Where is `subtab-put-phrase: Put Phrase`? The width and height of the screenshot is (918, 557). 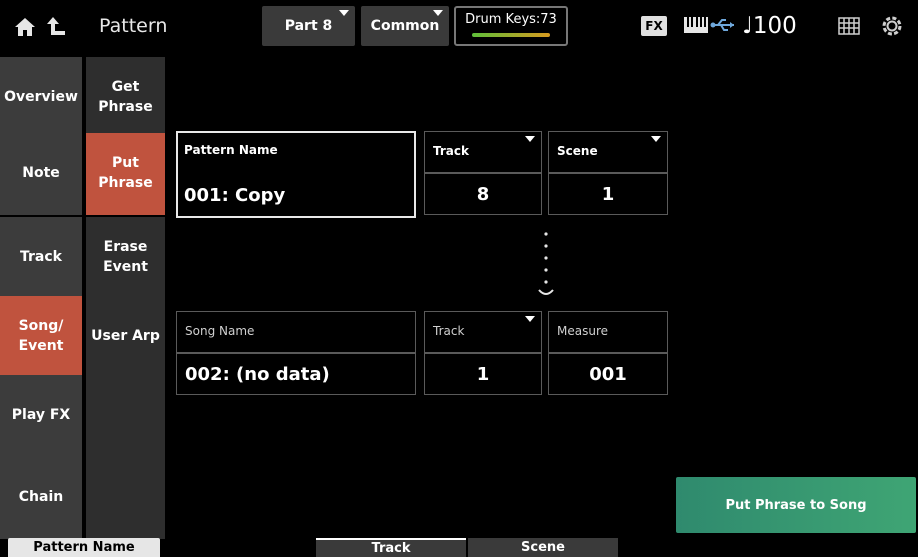 subtab-put-phrase: Put Phrase is located at coordinates (125, 174).